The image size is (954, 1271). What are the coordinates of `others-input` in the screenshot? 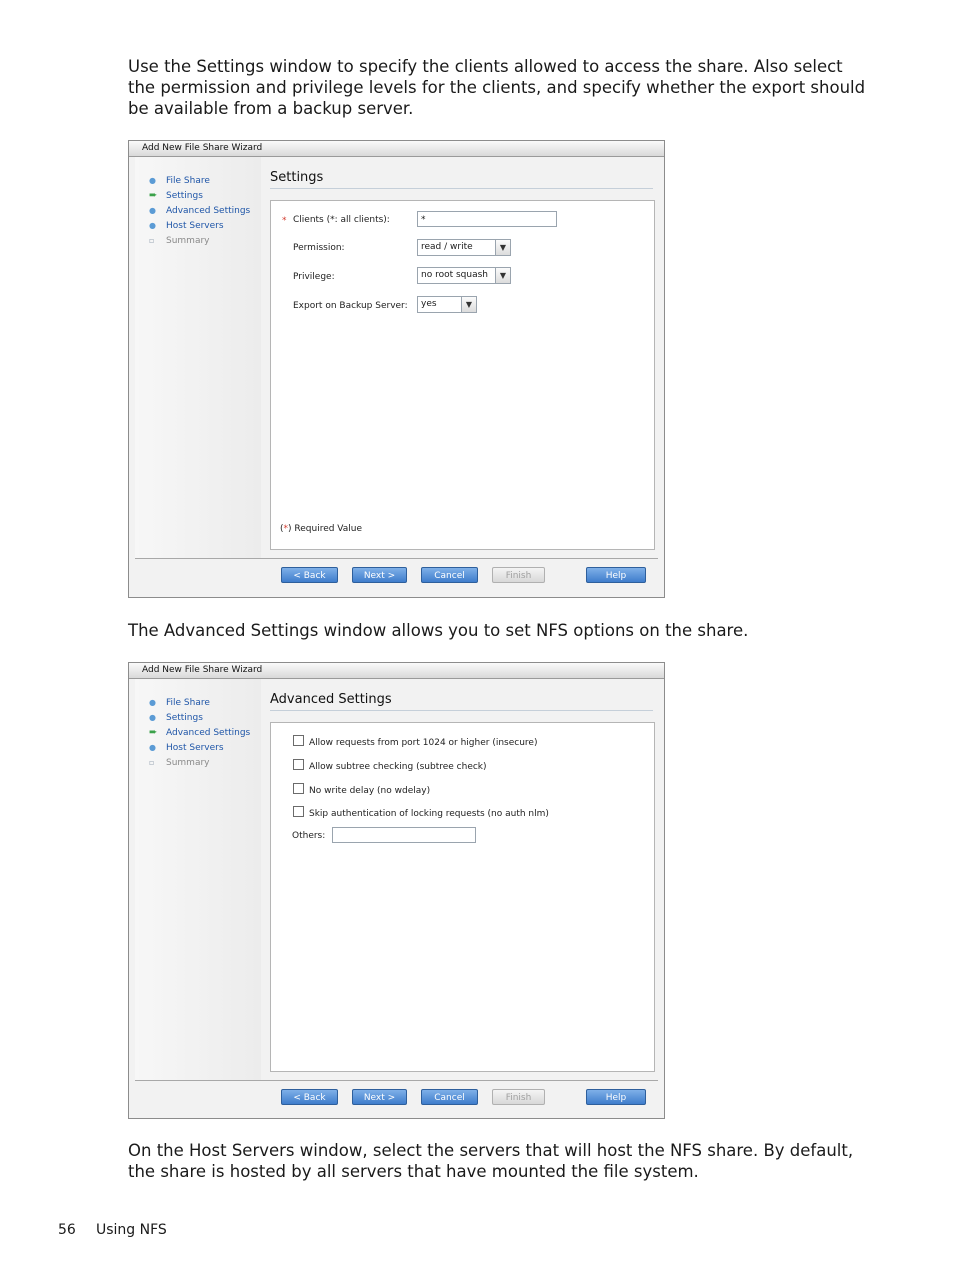 It's located at (404, 835).